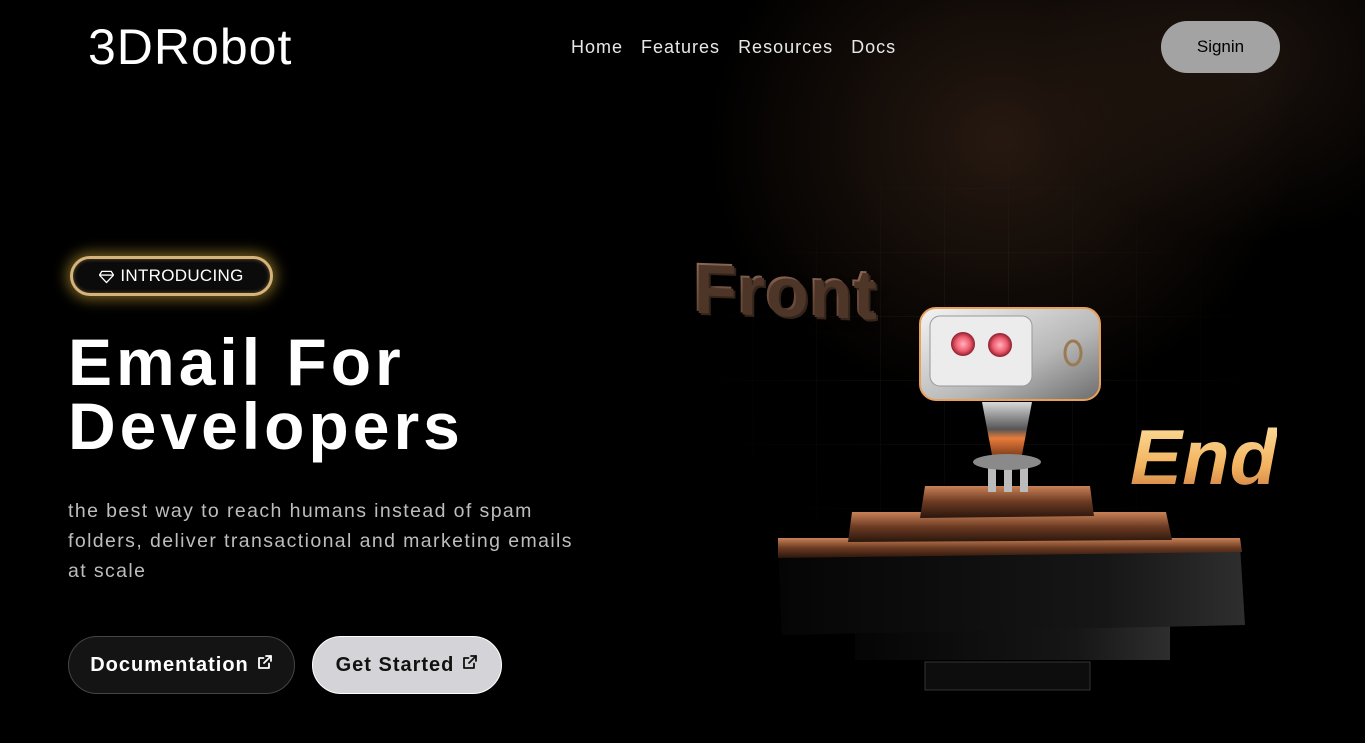 This screenshot has height=743, width=1365. I want to click on main-nav: Home Features Resources Docs, so click(733, 47).